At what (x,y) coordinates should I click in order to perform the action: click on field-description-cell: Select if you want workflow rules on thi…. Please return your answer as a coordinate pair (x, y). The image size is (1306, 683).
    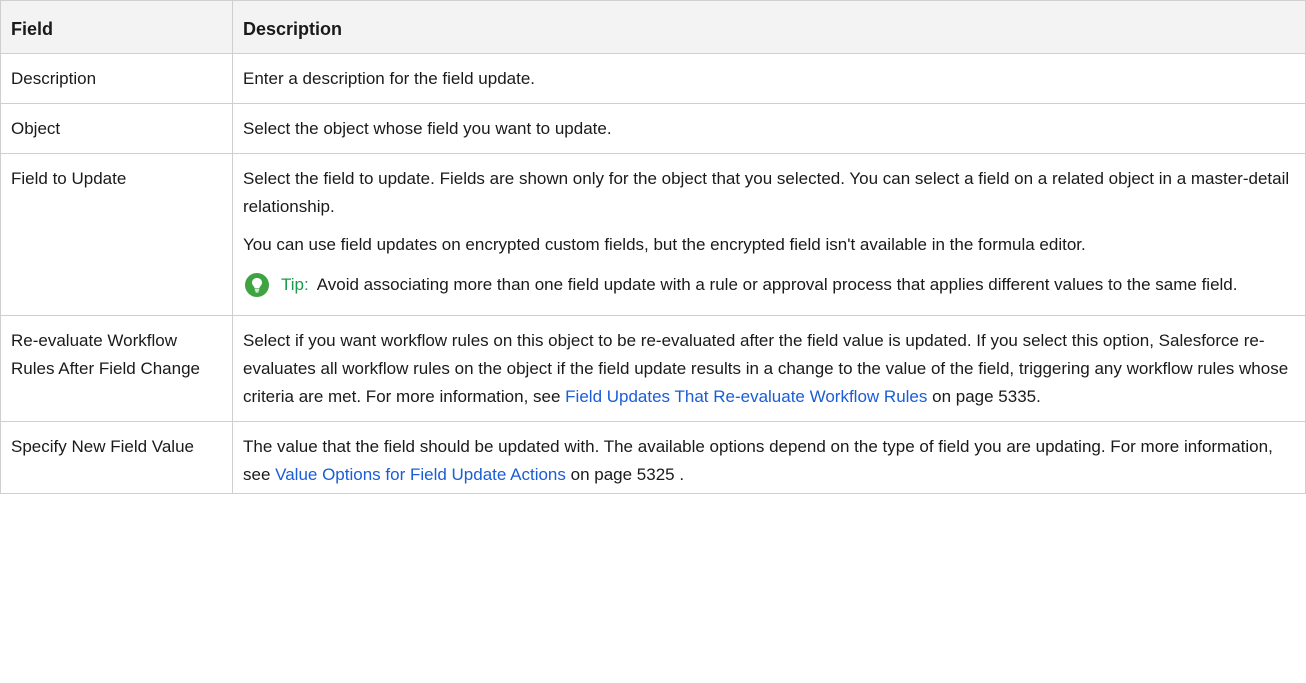
    Looking at the image, I should click on (769, 368).